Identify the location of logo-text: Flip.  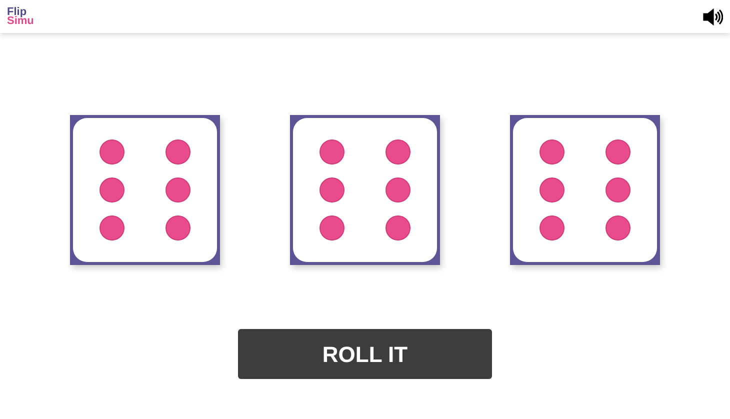
(17, 12).